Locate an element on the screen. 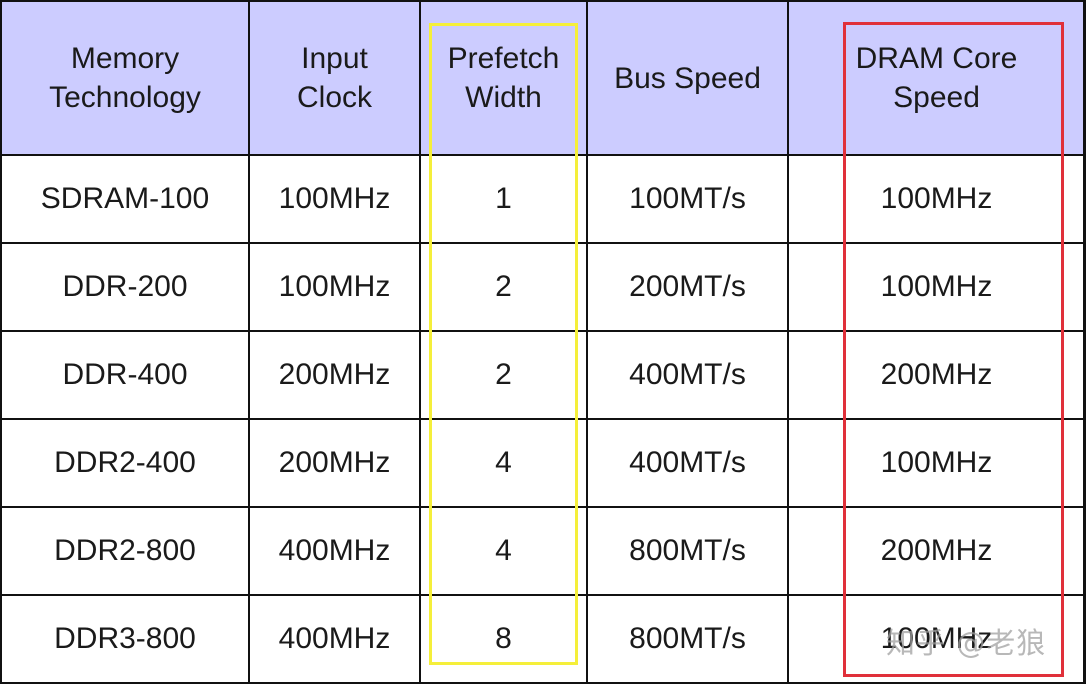 The image size is (1086, 684). cell-memory-technology: DDR3-800 is located at coordinates (125, 639).